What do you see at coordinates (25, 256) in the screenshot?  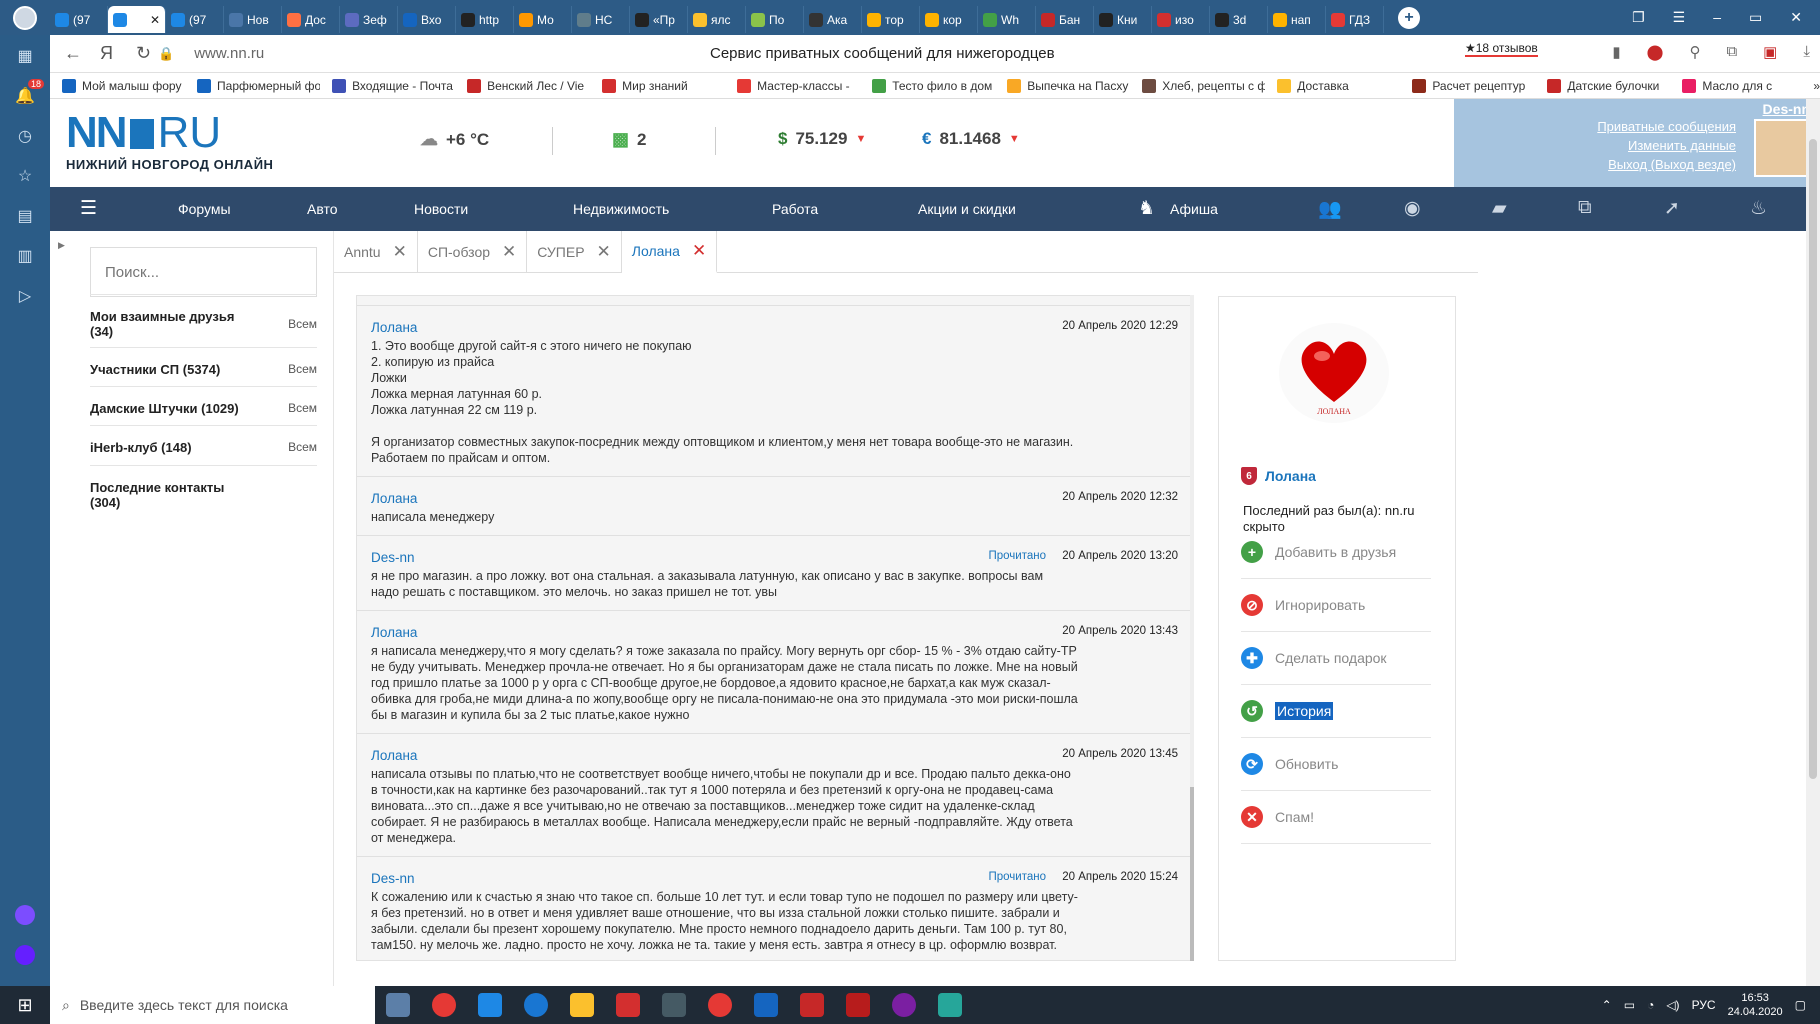 I see `notes-icon: ▥` at bounding box center [25, 256].